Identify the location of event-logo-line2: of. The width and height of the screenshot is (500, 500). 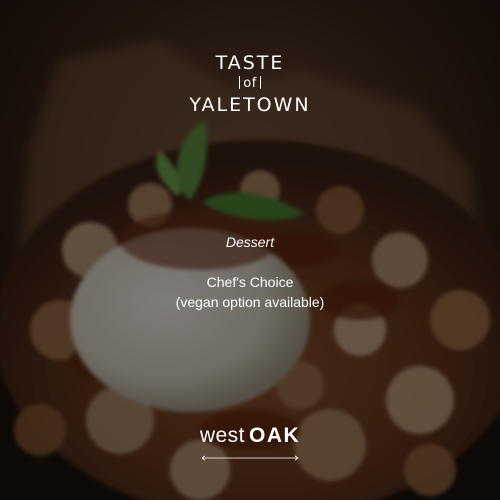
(250, 83).